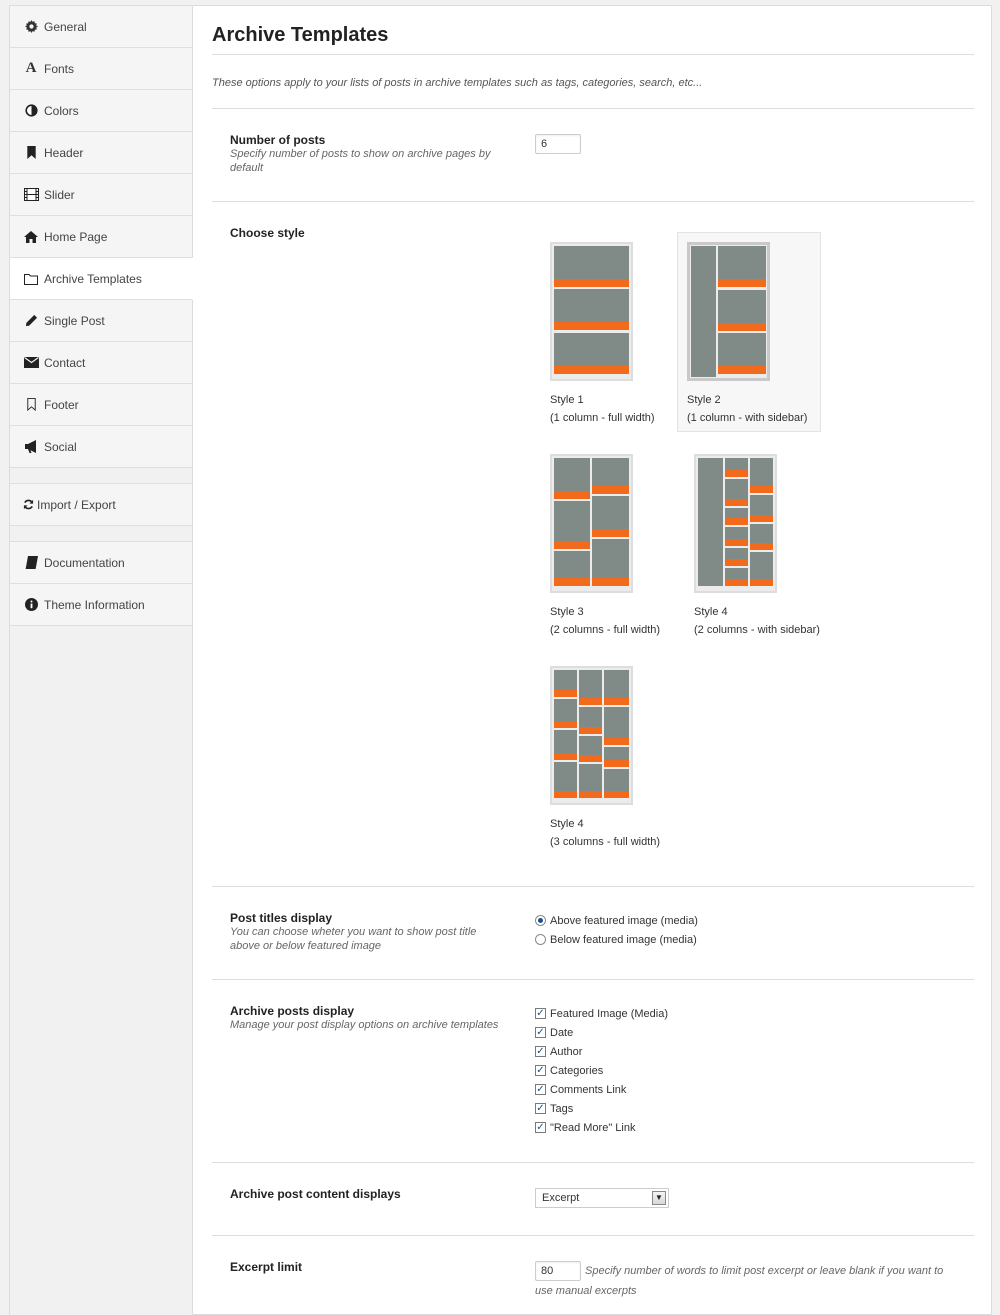  Describe the element at coordinates (101, 279) in the screenshot. I see `sidebar-item-archive-templates: Archive Templates` at that location.